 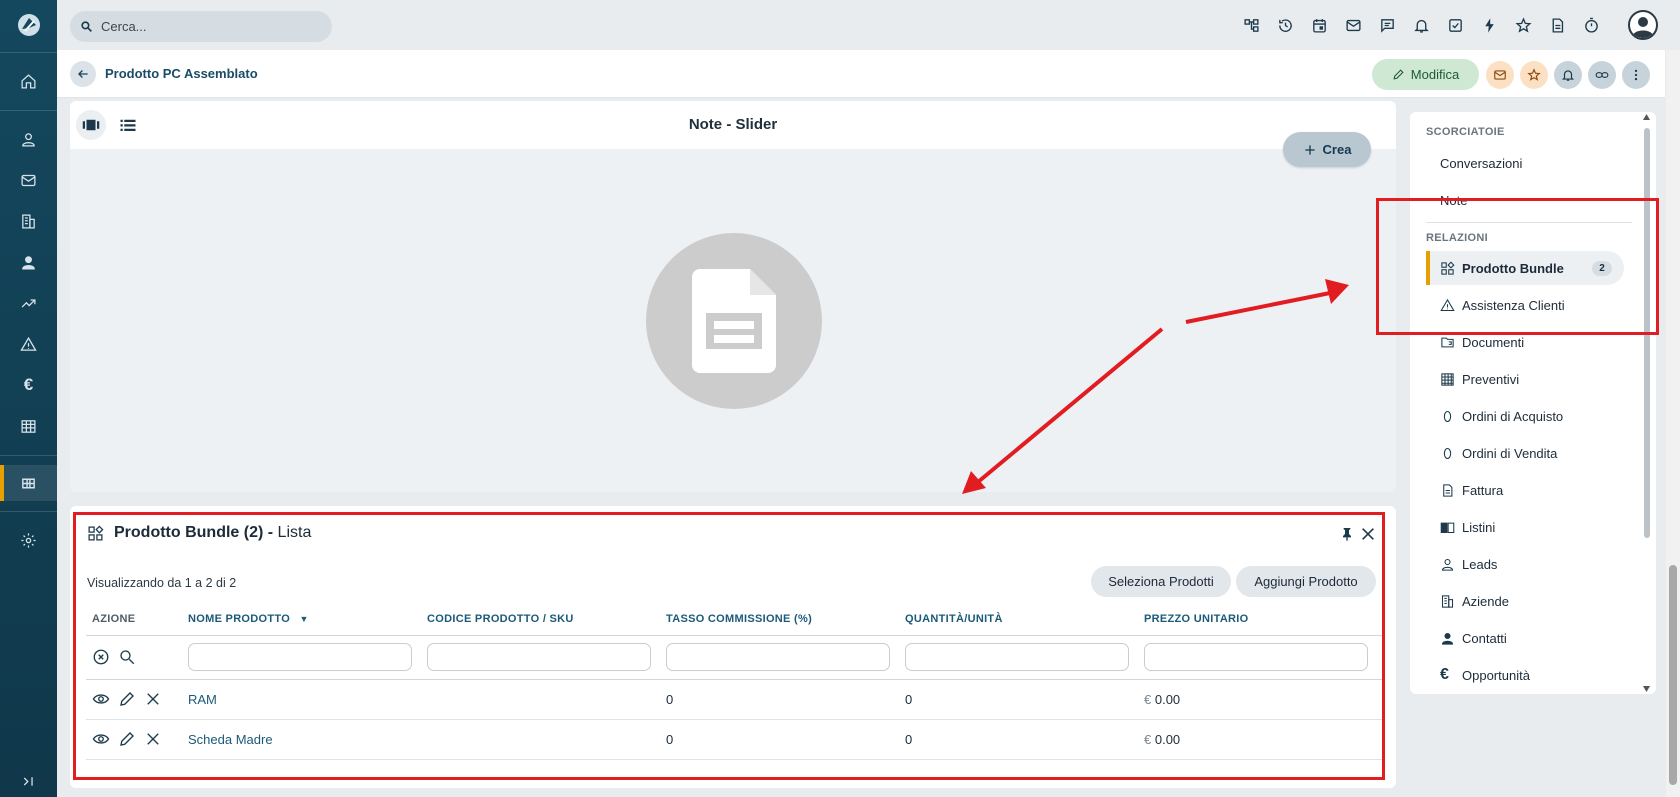 What do you see at coordinates (28, 385) in the screenshot?
I see `sidebar-item-sales: €` at bounding box center [28, 385].